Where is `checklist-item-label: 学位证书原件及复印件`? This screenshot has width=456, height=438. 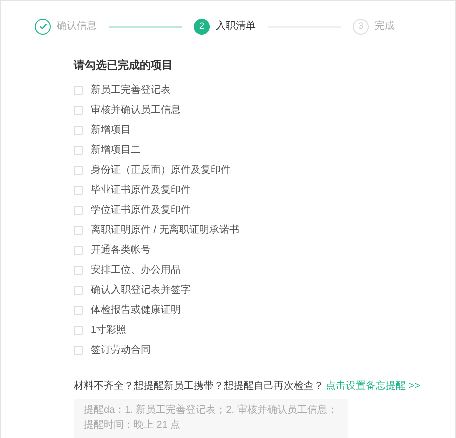 checklist-item-label: 学位证书原件及复印件 is located at coordinates (141, 211).